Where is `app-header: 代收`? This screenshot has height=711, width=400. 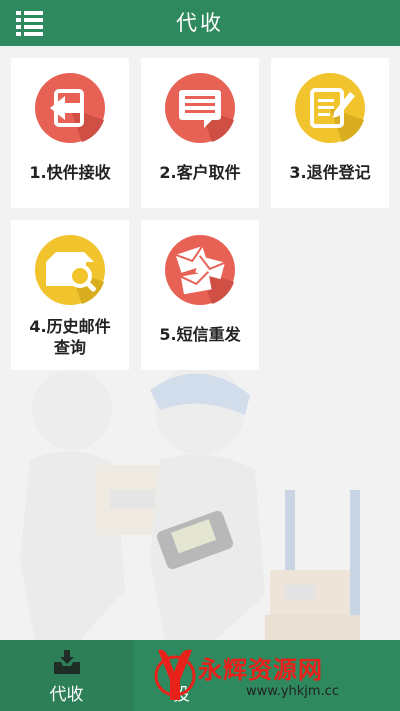
app-header: 代收 is located at coordinates (200, 23).